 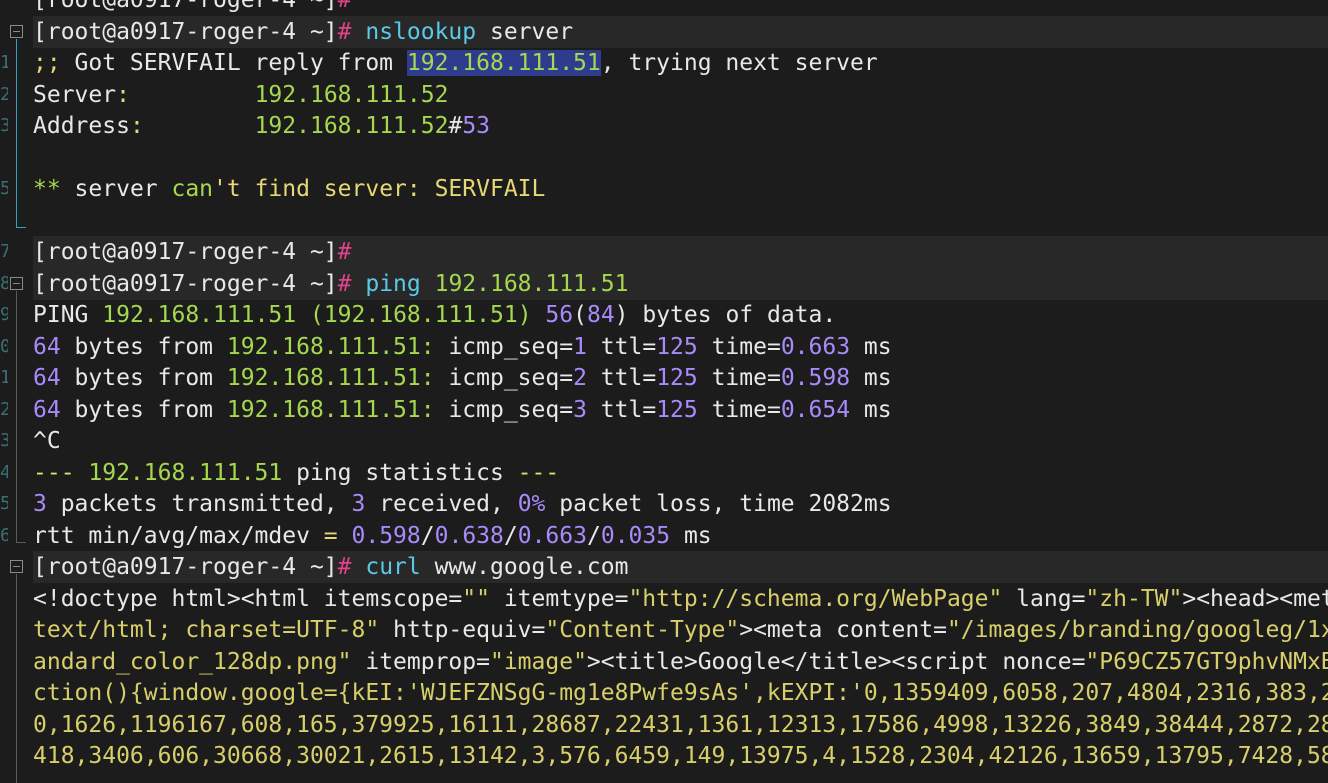 I want to click on line-segment: time=, so click(x=739, y=409).